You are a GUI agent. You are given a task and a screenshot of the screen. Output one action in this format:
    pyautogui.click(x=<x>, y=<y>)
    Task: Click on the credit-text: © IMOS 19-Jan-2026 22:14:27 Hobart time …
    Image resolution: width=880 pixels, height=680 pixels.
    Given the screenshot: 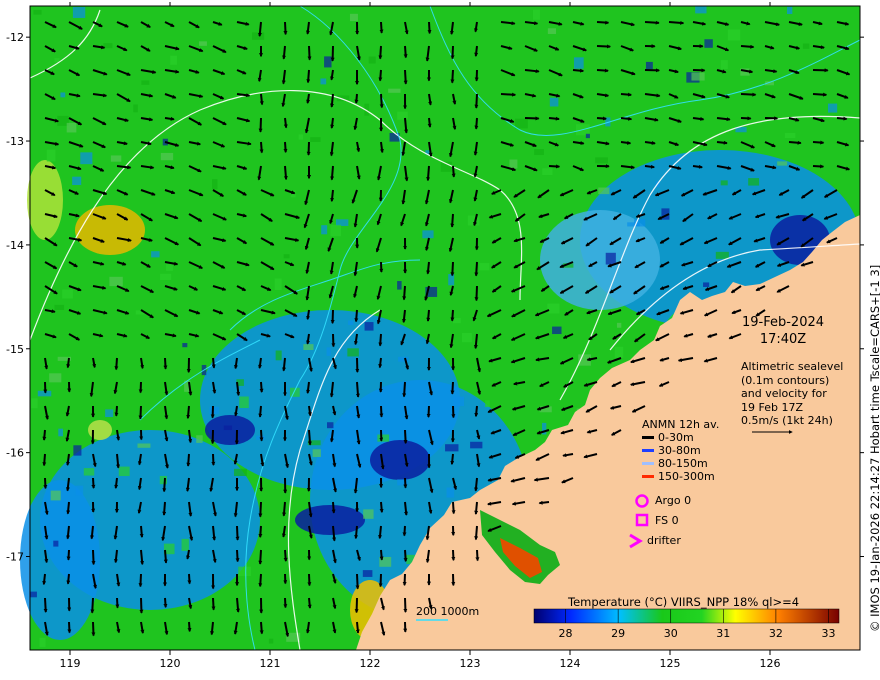 What is the action you would take?
    pyautogui.click(x=874, y=448)
    